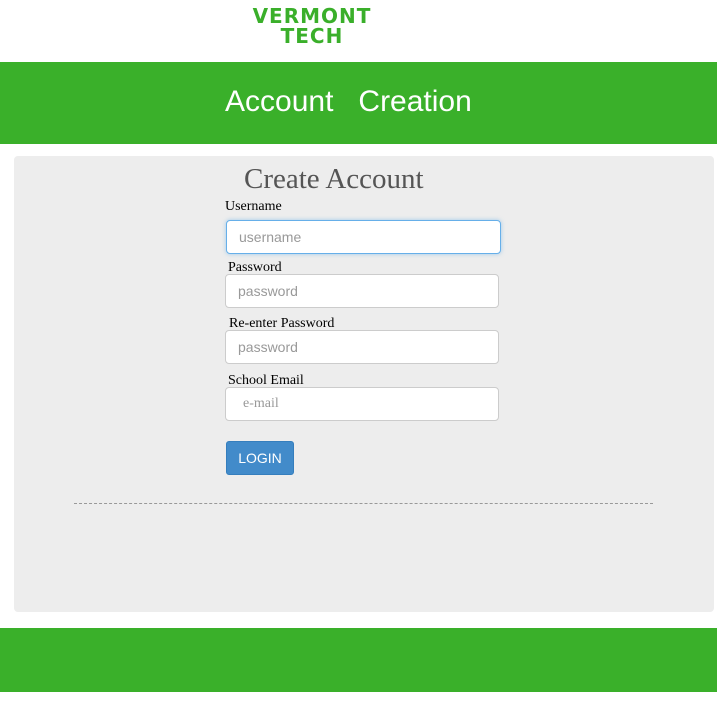  Describe the element at coordinates (334, 179) in the screenshot. I see `form-title: Create Account` at that location.